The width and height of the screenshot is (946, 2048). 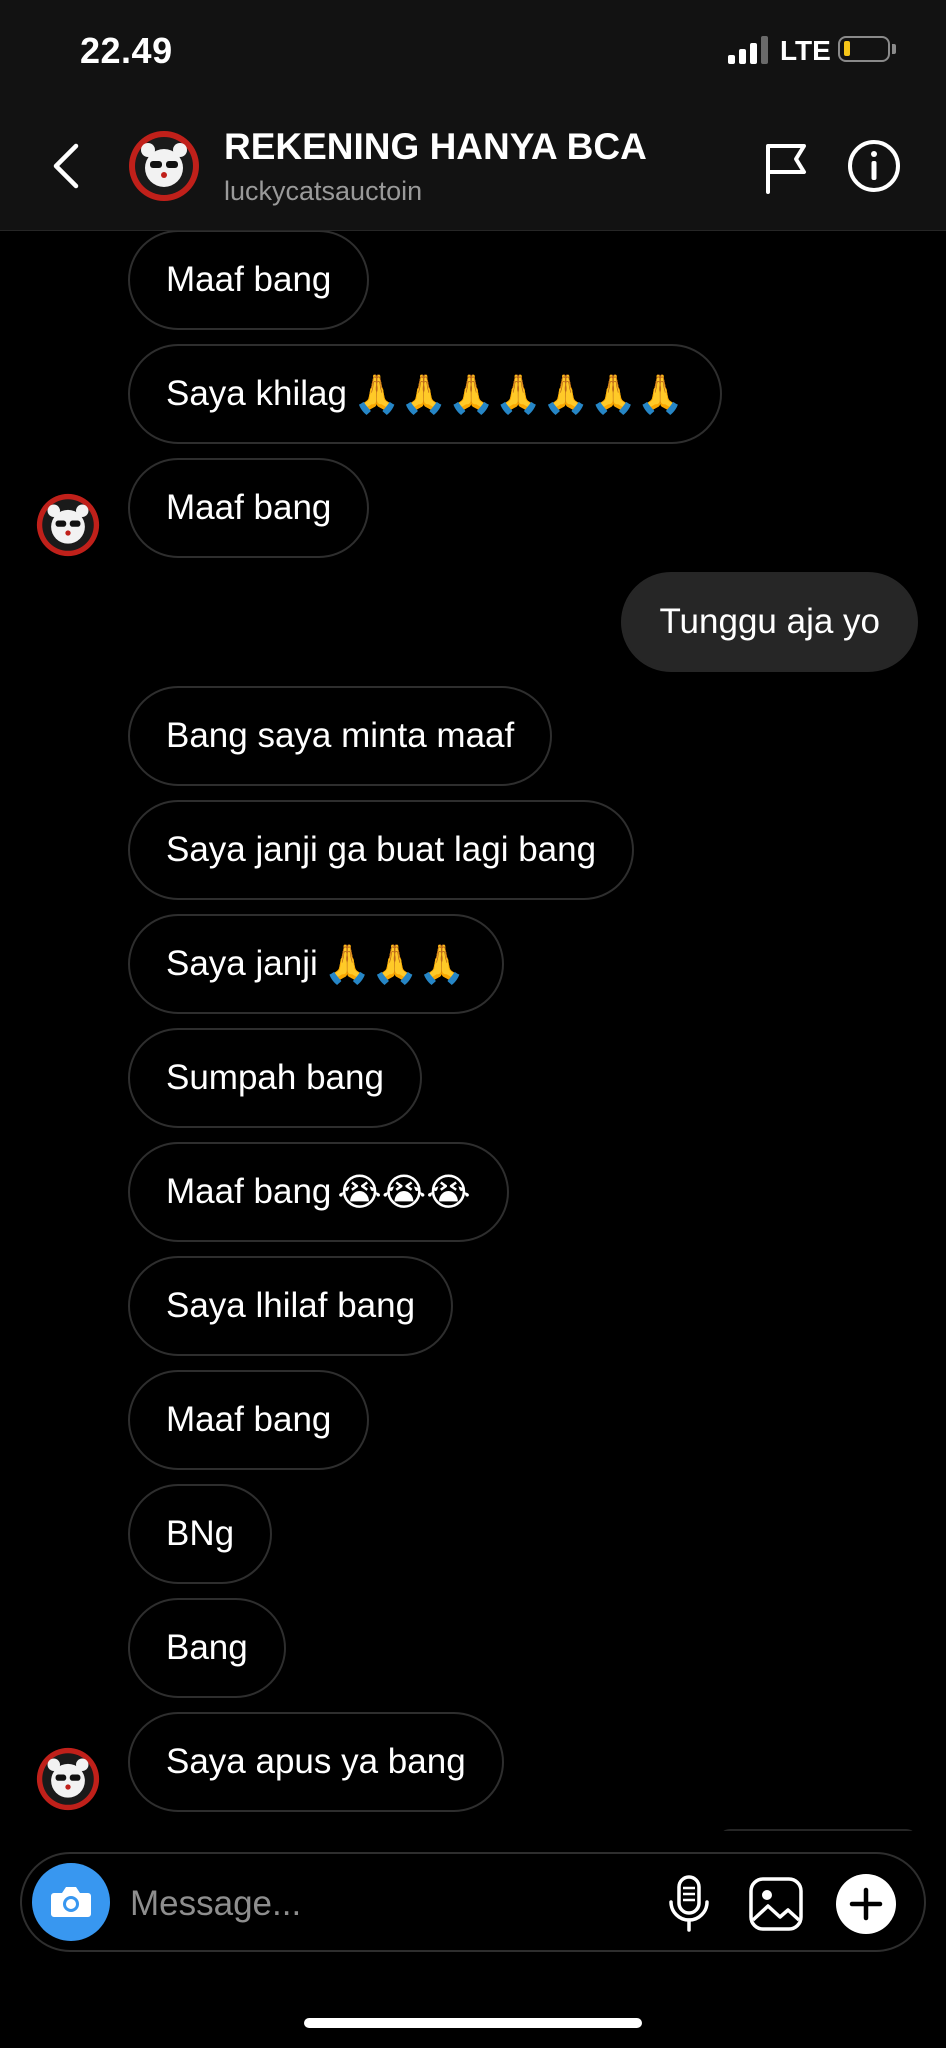 I want to click on more-button, so click(x=866, y=1904).